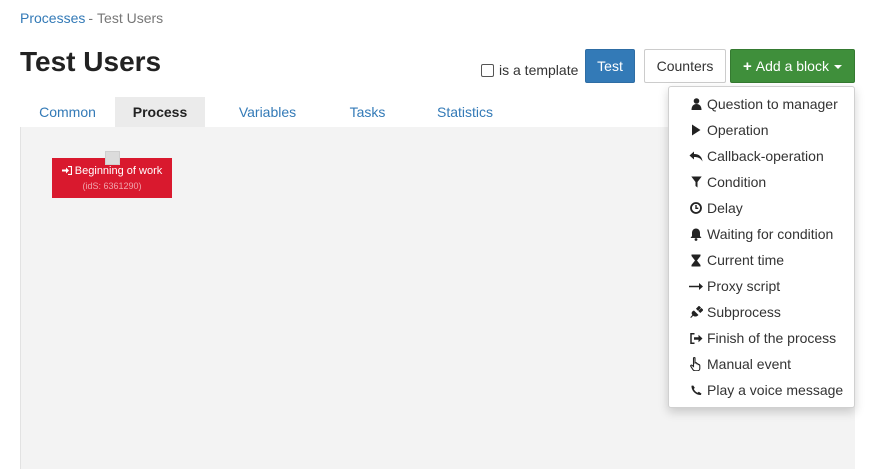 The height and width of the screenshot is (469, 876). I want to click on template-checkbox, so click(487, 70).